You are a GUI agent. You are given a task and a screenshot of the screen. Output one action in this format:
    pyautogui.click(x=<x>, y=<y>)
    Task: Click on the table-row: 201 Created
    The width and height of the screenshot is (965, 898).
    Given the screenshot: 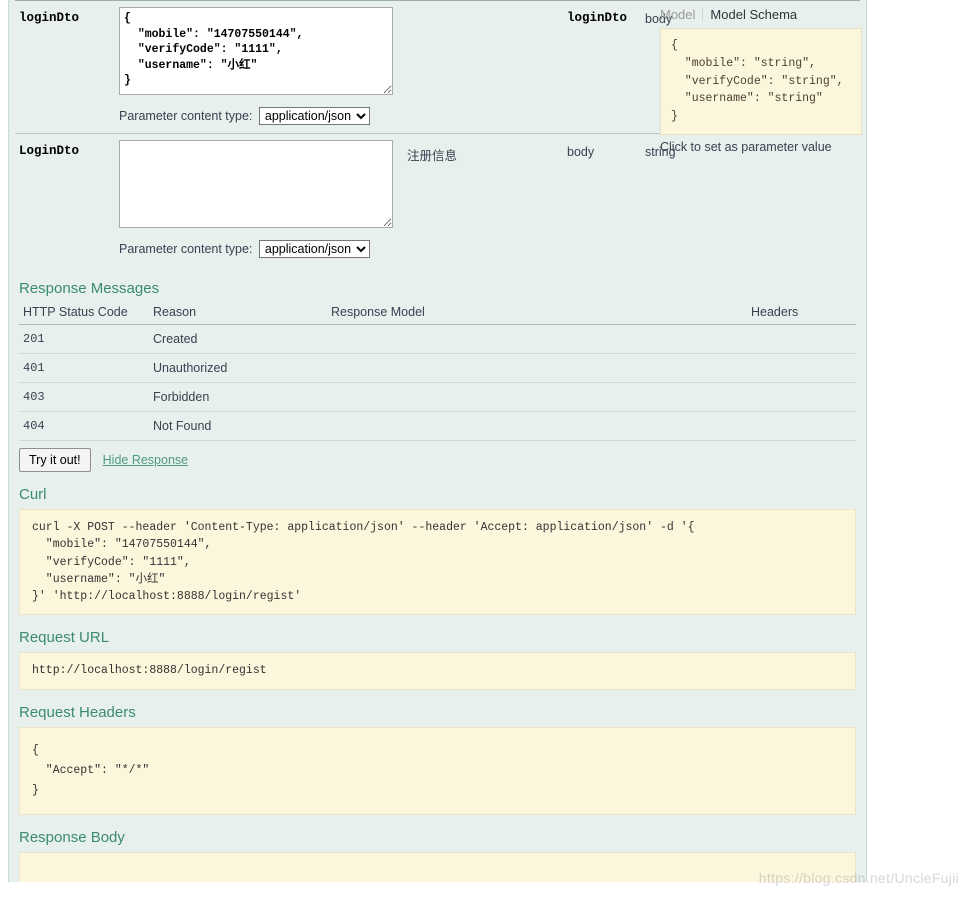 What is the action you would take?
    pyautogui.click(x=437, y=339)
    